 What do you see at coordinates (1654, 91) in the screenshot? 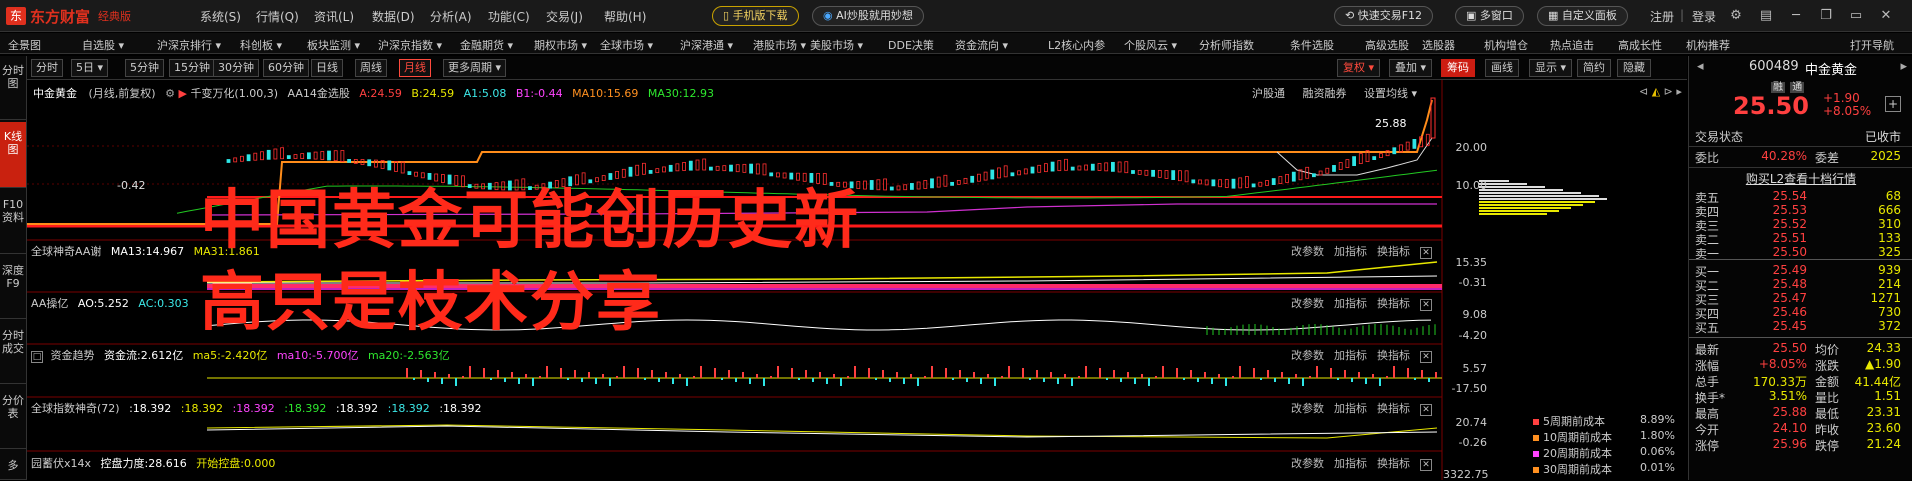
I see `arrow-mid-icon: ◭` at bounding box center [1654, 91].